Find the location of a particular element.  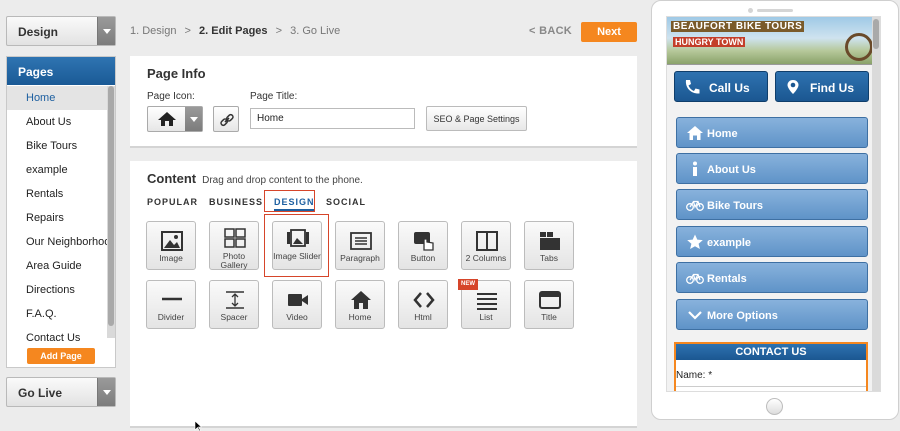

page-item-our-neighborhood: Our Neighborhood is located at coordinates (57, 242).